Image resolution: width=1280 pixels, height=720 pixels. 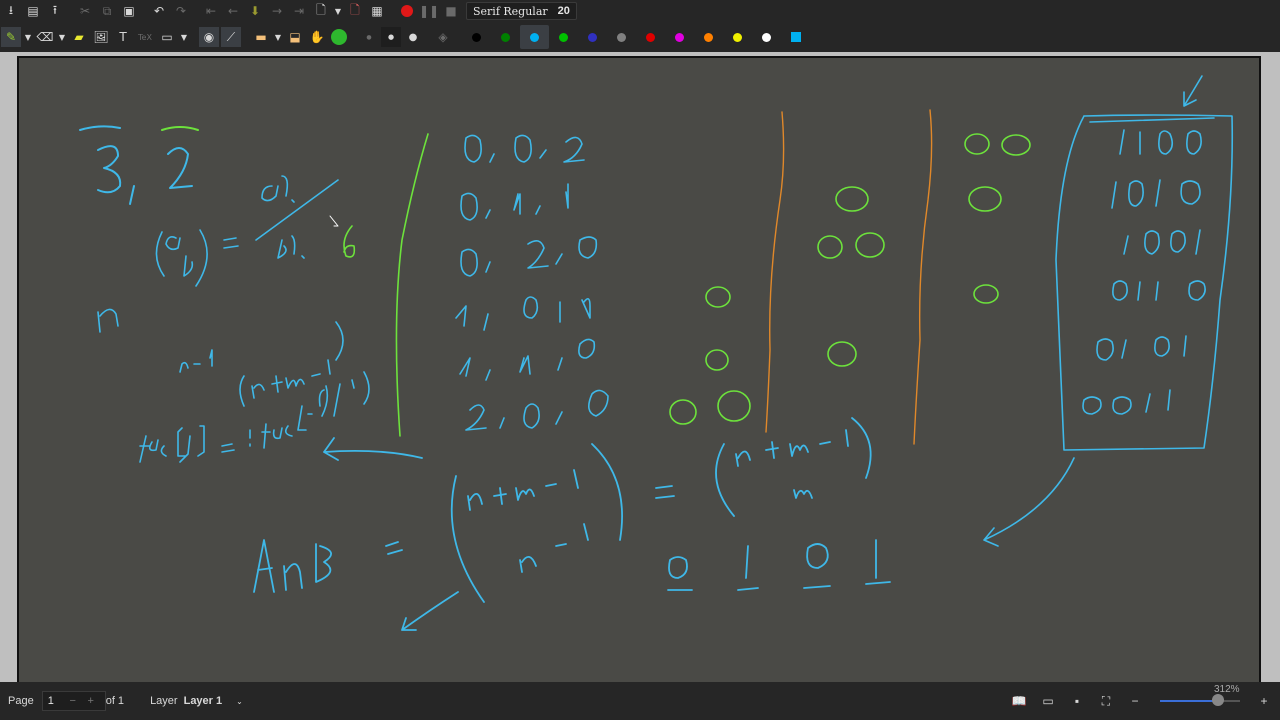 What do you see at coordinates (532, 282) in the screenshot?
I see `ink-triples` at bounding box center [532, 282].